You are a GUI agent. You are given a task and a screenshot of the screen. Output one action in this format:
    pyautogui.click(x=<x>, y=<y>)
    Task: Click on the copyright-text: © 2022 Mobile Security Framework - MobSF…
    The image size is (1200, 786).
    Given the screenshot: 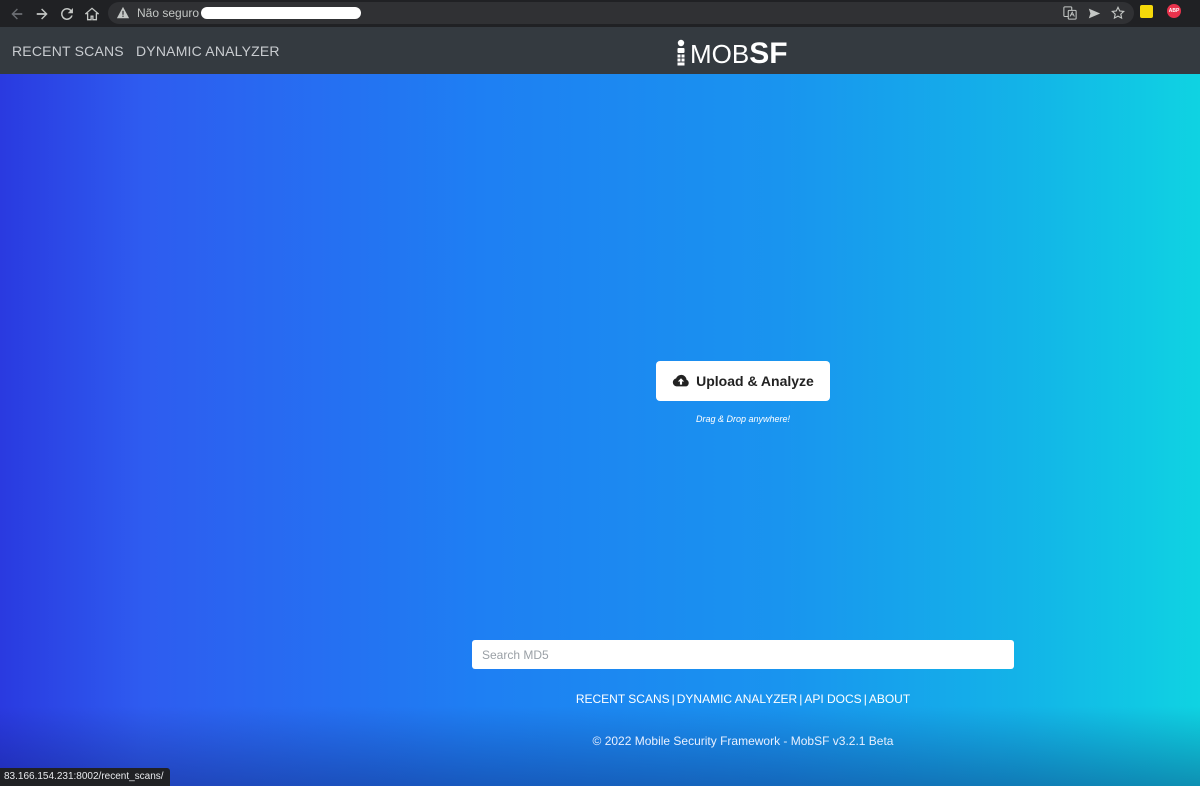 What is the action you would take?
    pyautogui.click(x=743, y=741)
    